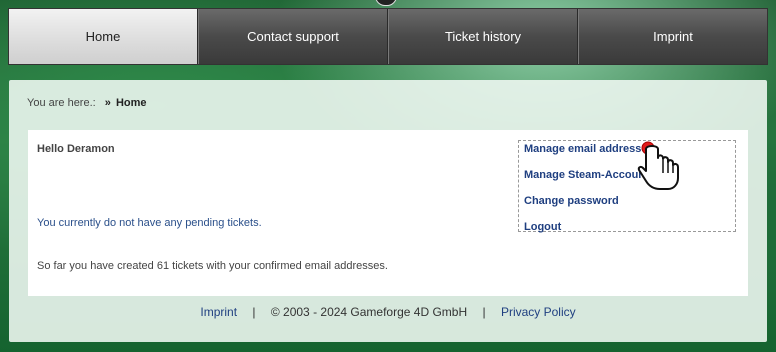  Describe the element at coordinates (131, 103) in the screenshot. I see `breadcrumb-current: Home` at that location.